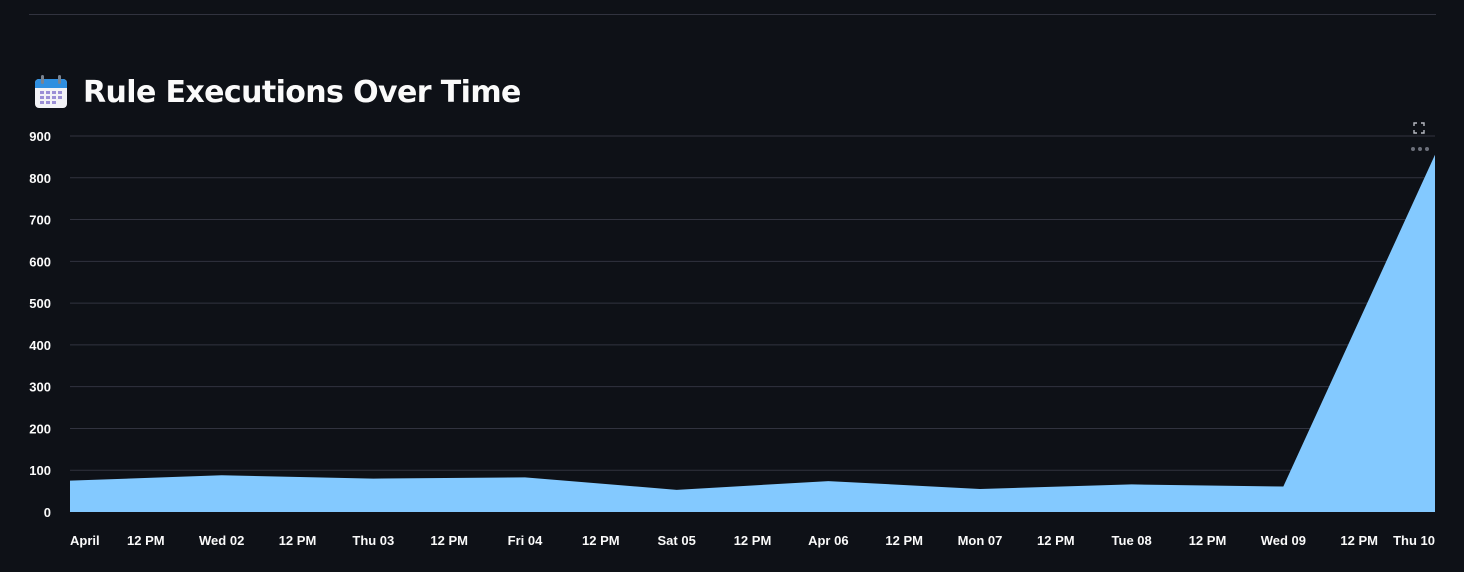  What do you see at coordinates (40, 470) in the screenshot?
I see `y-tick-label: 100` at bounding box center [40, 470].